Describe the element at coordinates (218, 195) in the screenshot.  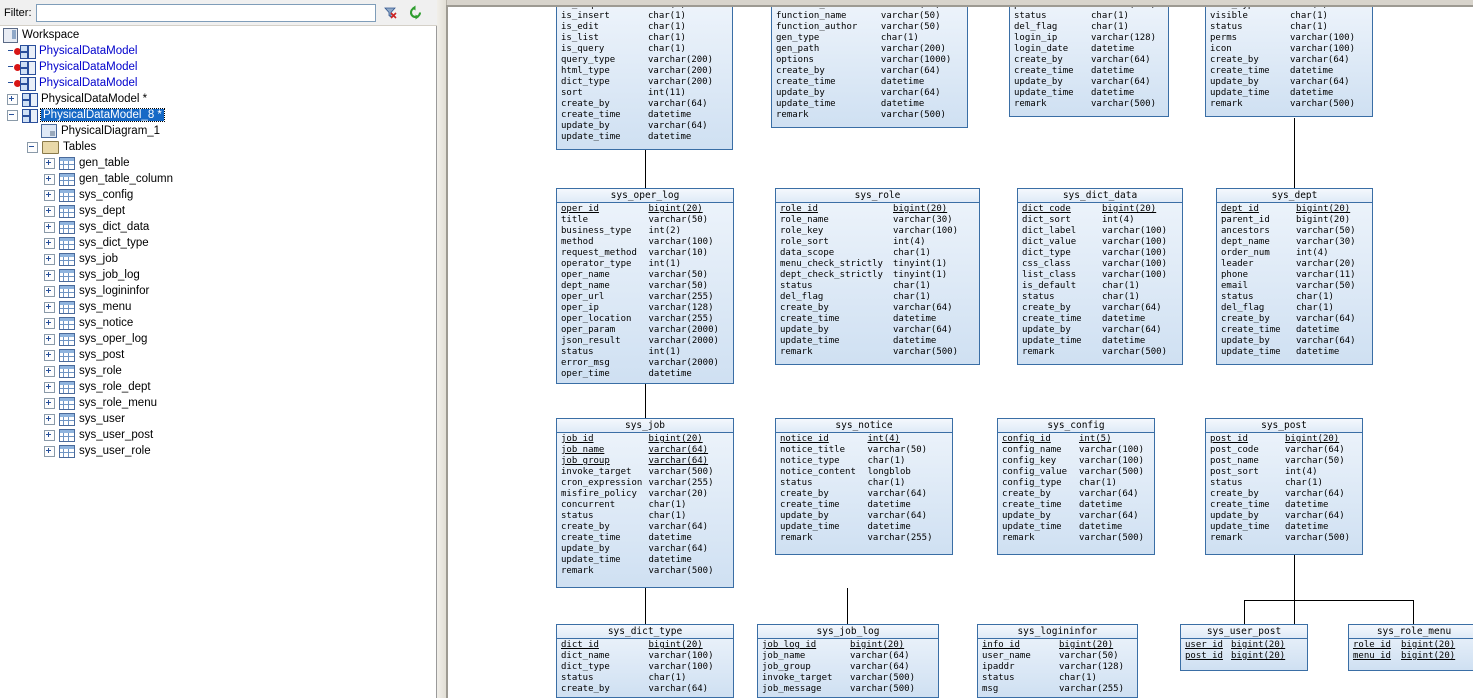
I see `tree-item-table-sys_config: sys_config` at that location.